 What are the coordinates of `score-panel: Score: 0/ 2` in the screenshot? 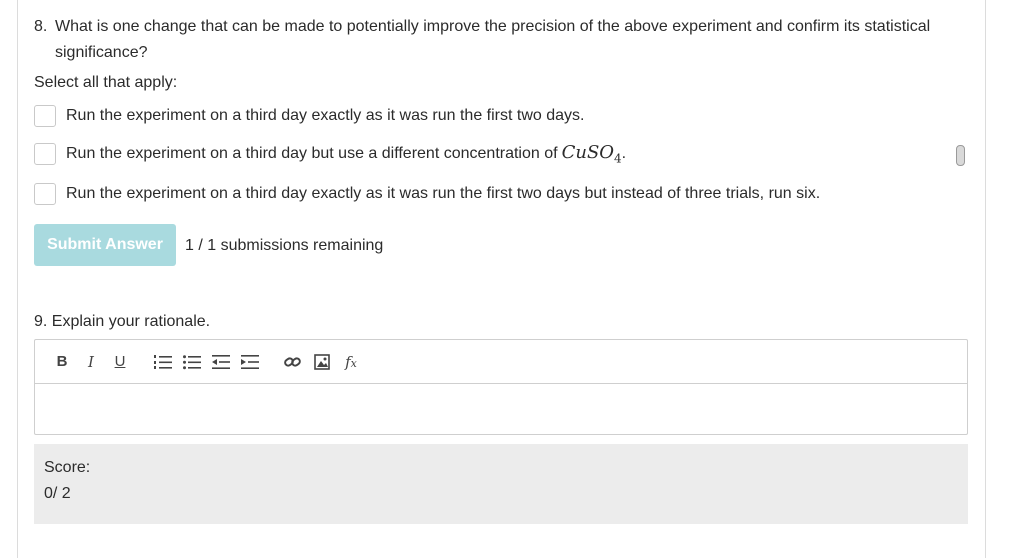 It's located at (501, 484).